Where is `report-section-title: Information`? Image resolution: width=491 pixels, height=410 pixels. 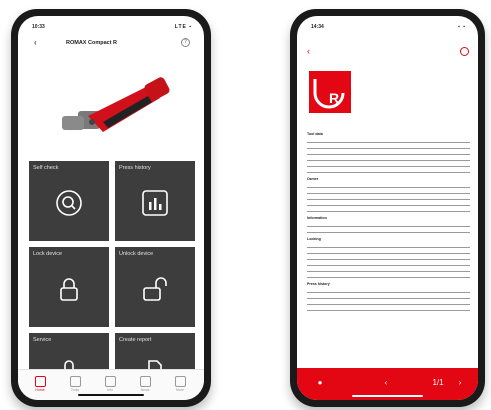 report-section-title: Information is located at coordinates (317, 218).